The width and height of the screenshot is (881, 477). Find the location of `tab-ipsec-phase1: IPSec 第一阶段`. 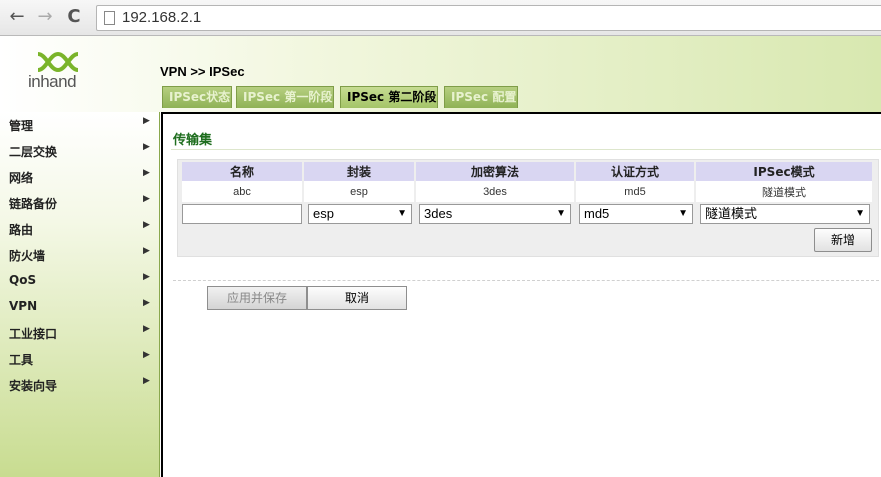

tab-ipsec-phase1: IPSec 第一阶段 is located at coordinates (285, 97).